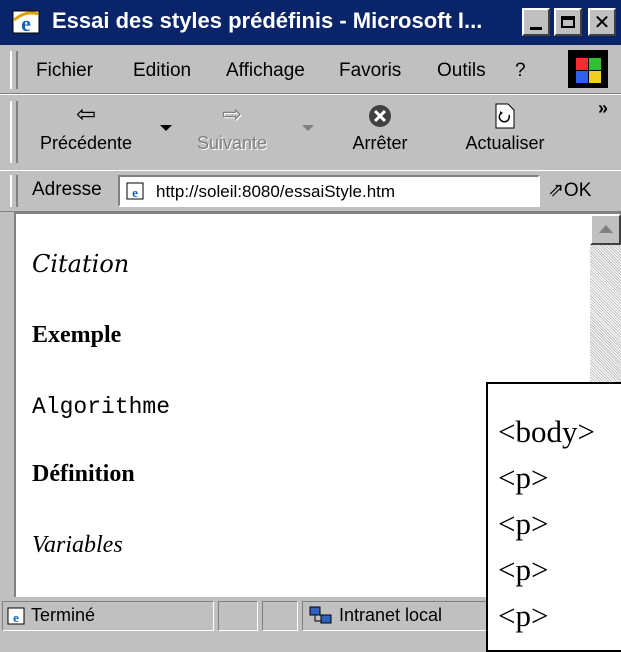 The width and height of the screenshot is (621, 652). I want to click on refresh-icon, so click(505, 115).